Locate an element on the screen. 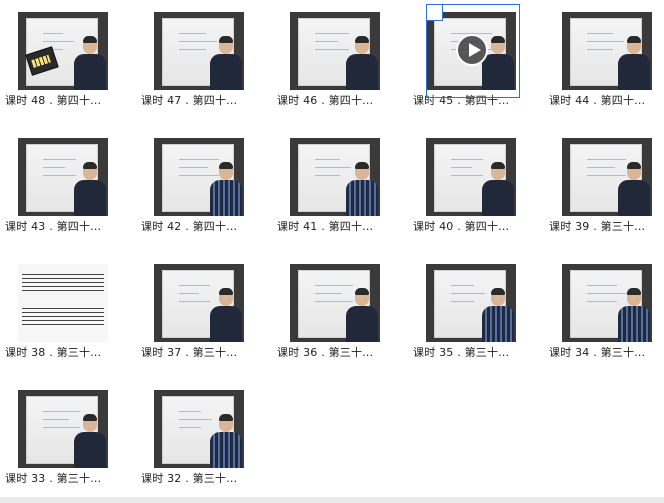 The width and height of the screenshot is (664, 503). status-bar is located at coordinates (332, 500).